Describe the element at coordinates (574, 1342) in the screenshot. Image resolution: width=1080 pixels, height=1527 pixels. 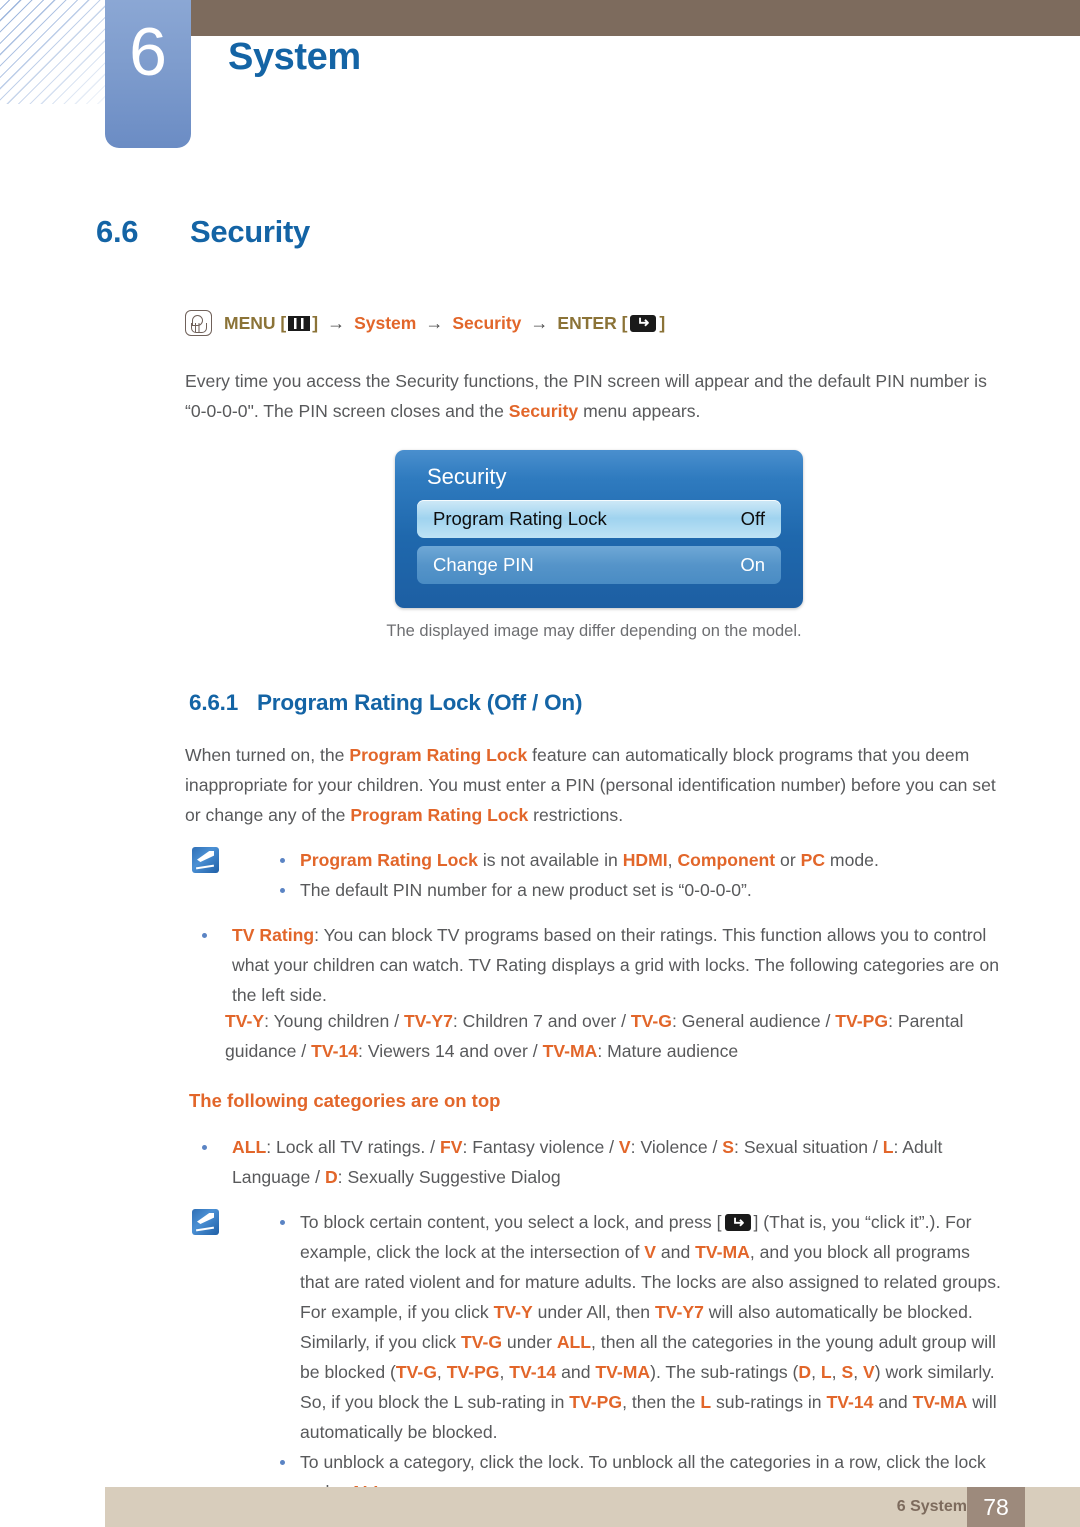
I see `n2-k6: ALL` at that location.